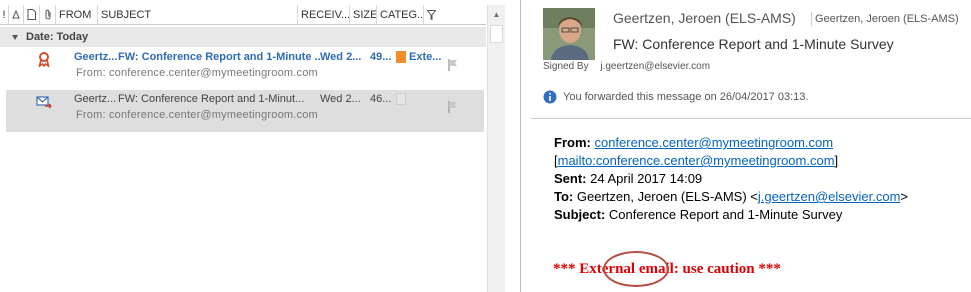 This screenshot has width=971, height=292. I want to click on collapse-triangle-icon, so click(15, 37).